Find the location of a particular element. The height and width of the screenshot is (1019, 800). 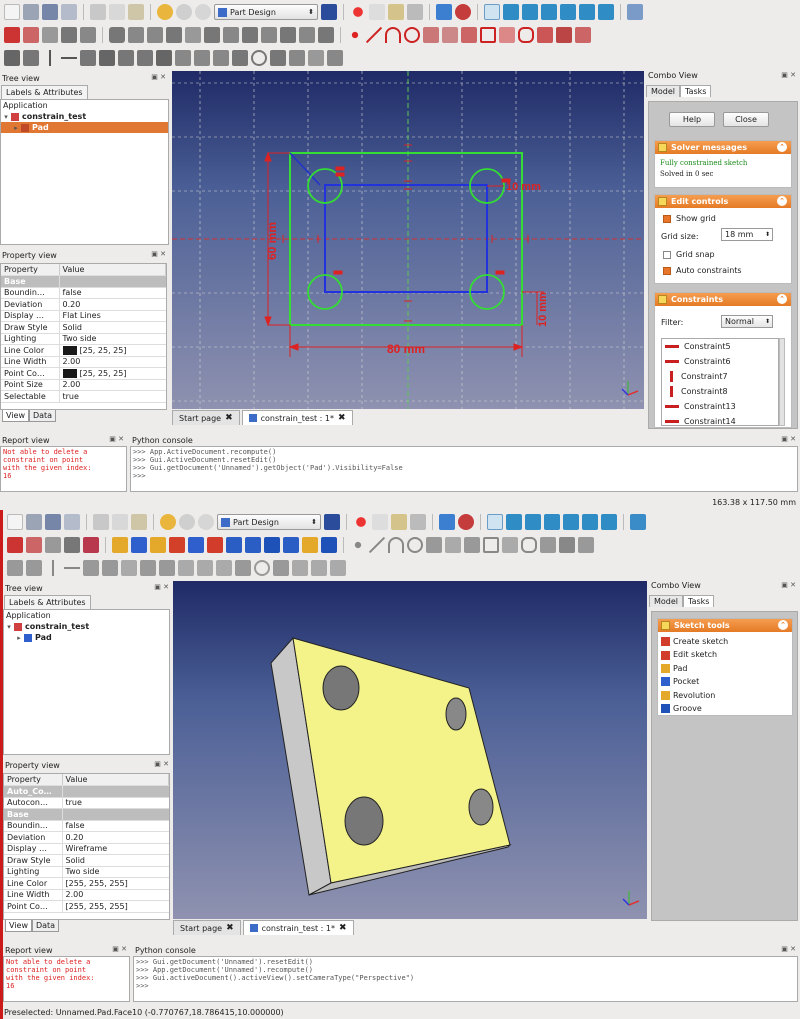

tab-model: Model is located at coordinates (666, 601).